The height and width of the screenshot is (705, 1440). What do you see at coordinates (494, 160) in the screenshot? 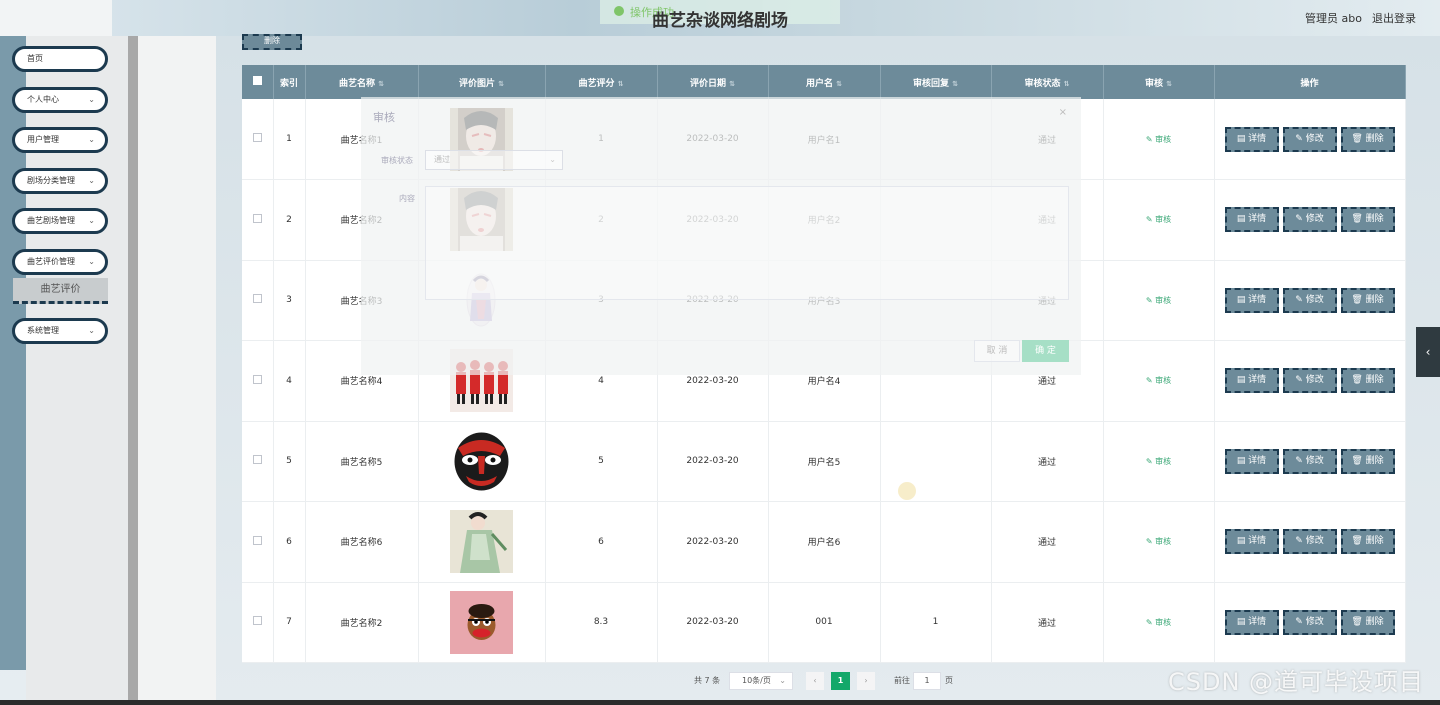
I see `status-select: 通过 ⌄` at bounding box center [494, 160].